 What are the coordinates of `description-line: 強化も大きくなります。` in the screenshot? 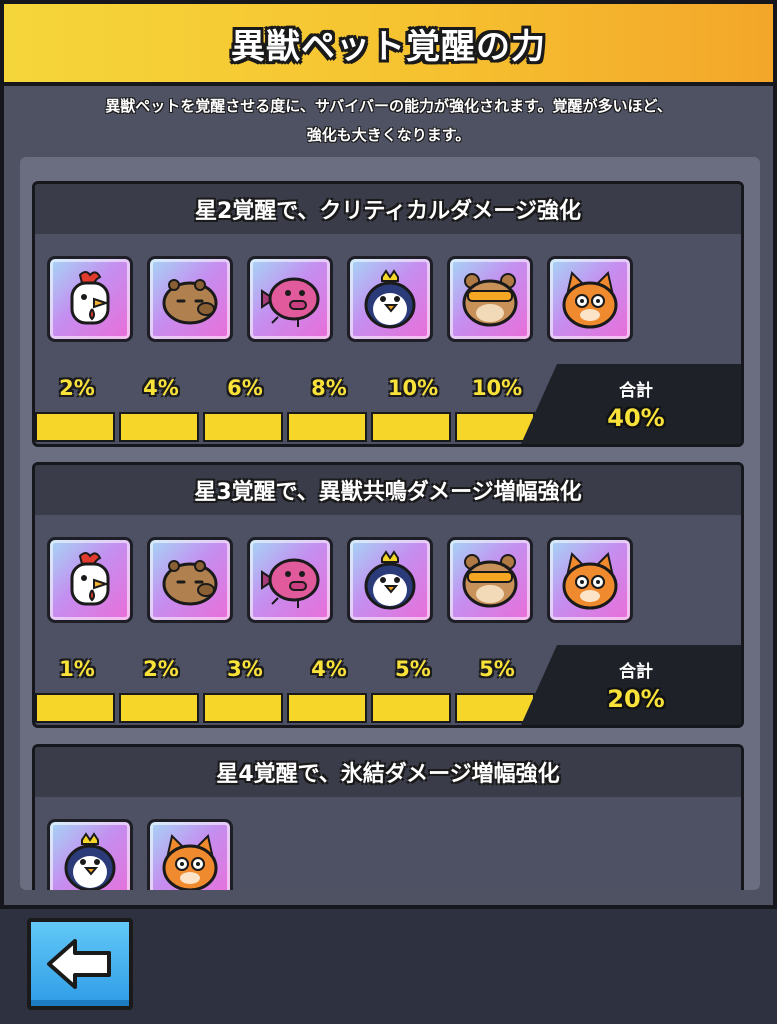 It's located at (388, 135).